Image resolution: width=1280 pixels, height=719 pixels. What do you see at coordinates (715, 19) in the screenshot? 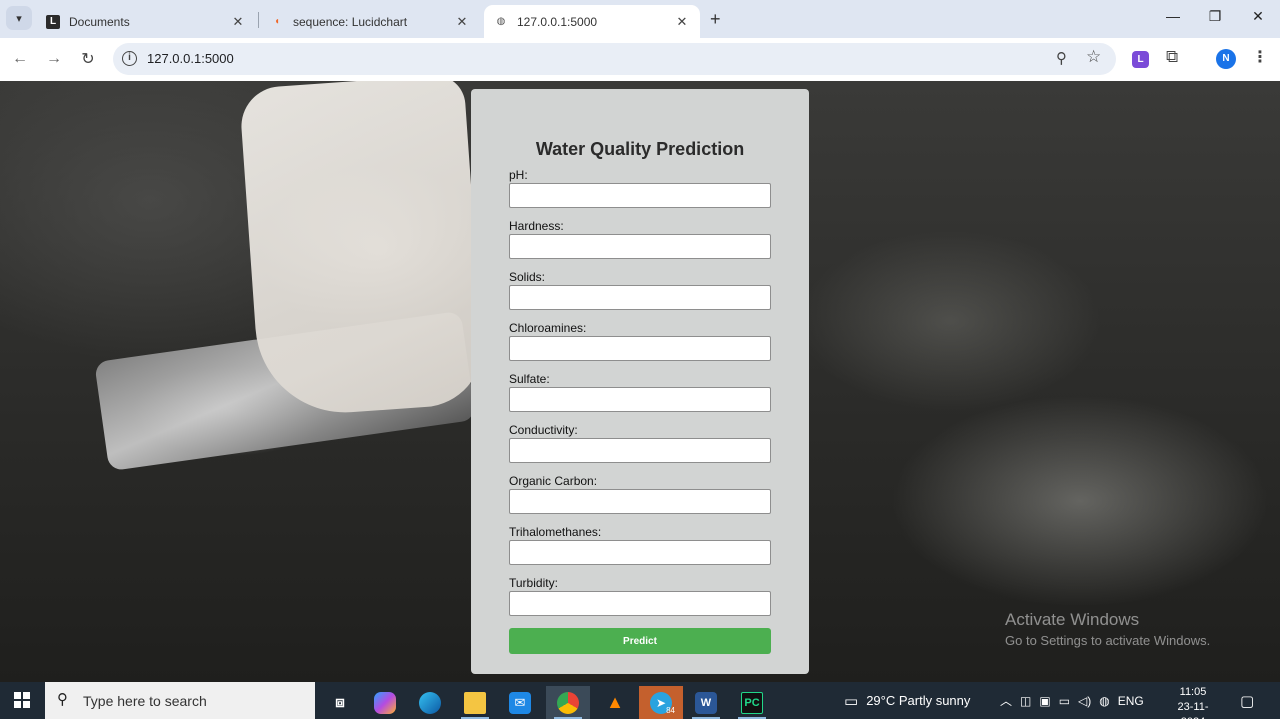
I see `new-tab-button: +` at bounding box center [715, 19].